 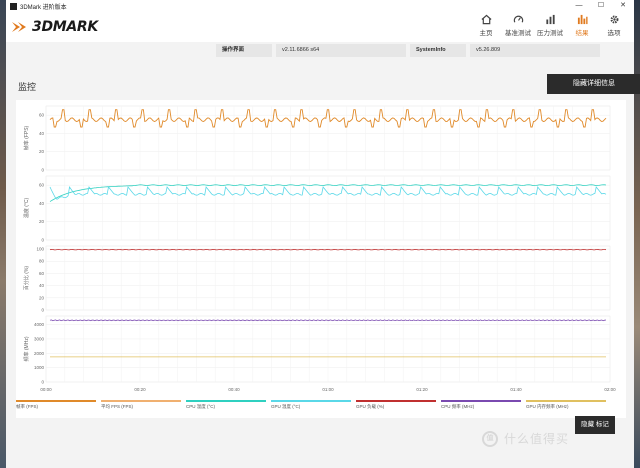 What do you see at coordinates (595, 425) in the screenshot?
I see `hide-markers-button: 隐藏 标记` at bounding box center [595, 425].